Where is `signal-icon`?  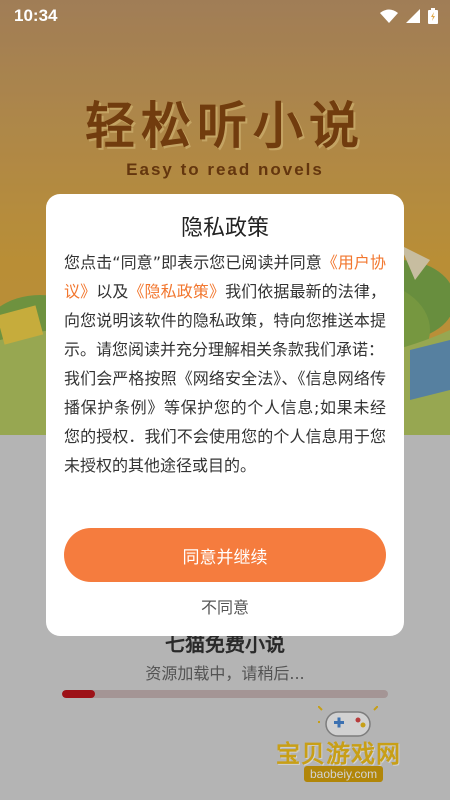 signal-icon is located at coordinates (413, 16).